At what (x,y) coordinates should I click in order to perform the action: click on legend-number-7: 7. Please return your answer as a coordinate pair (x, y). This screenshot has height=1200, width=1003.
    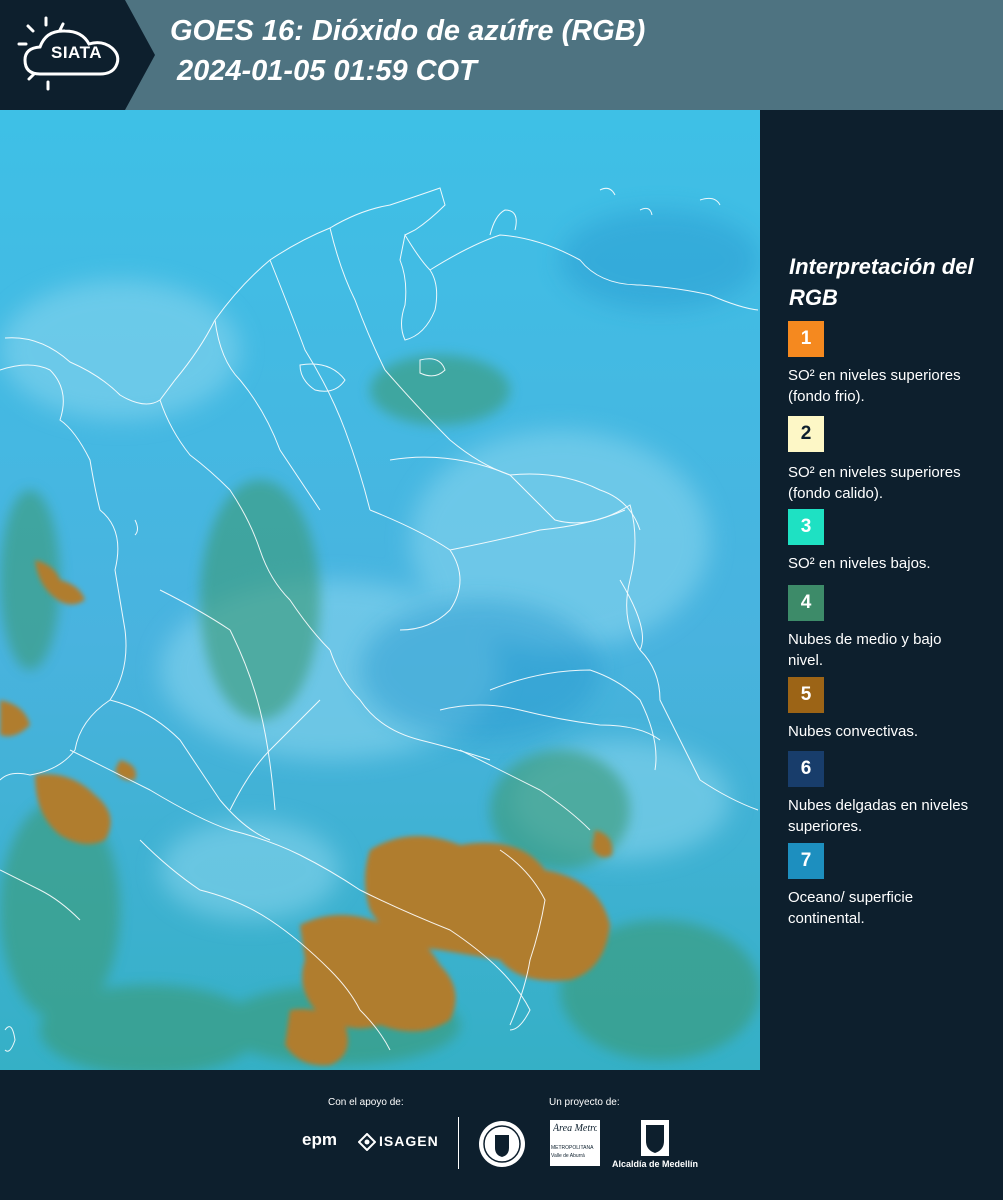
    Looking at the image, I should click on (806, 860).